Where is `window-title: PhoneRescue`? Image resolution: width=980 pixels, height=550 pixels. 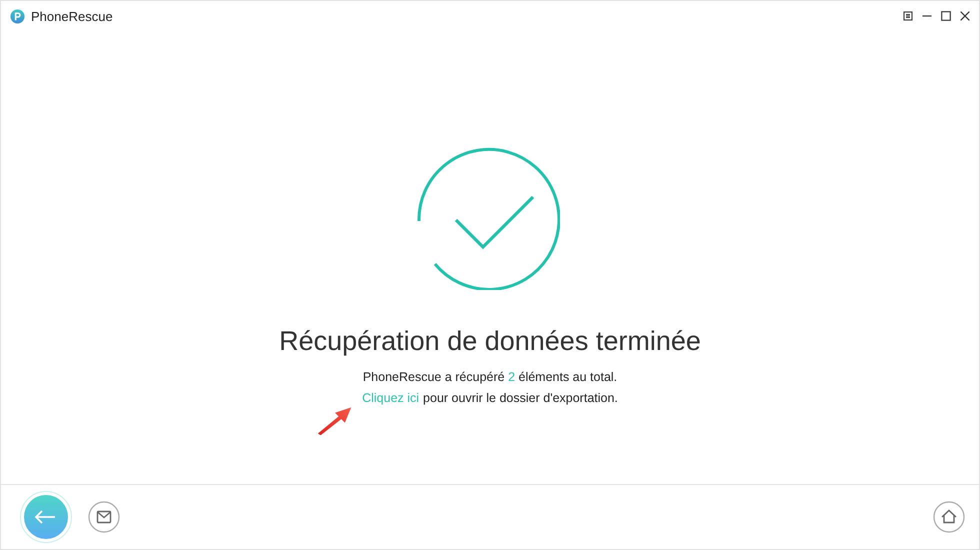 window-title: PhoneRescue is located at coordinates (72, 16).